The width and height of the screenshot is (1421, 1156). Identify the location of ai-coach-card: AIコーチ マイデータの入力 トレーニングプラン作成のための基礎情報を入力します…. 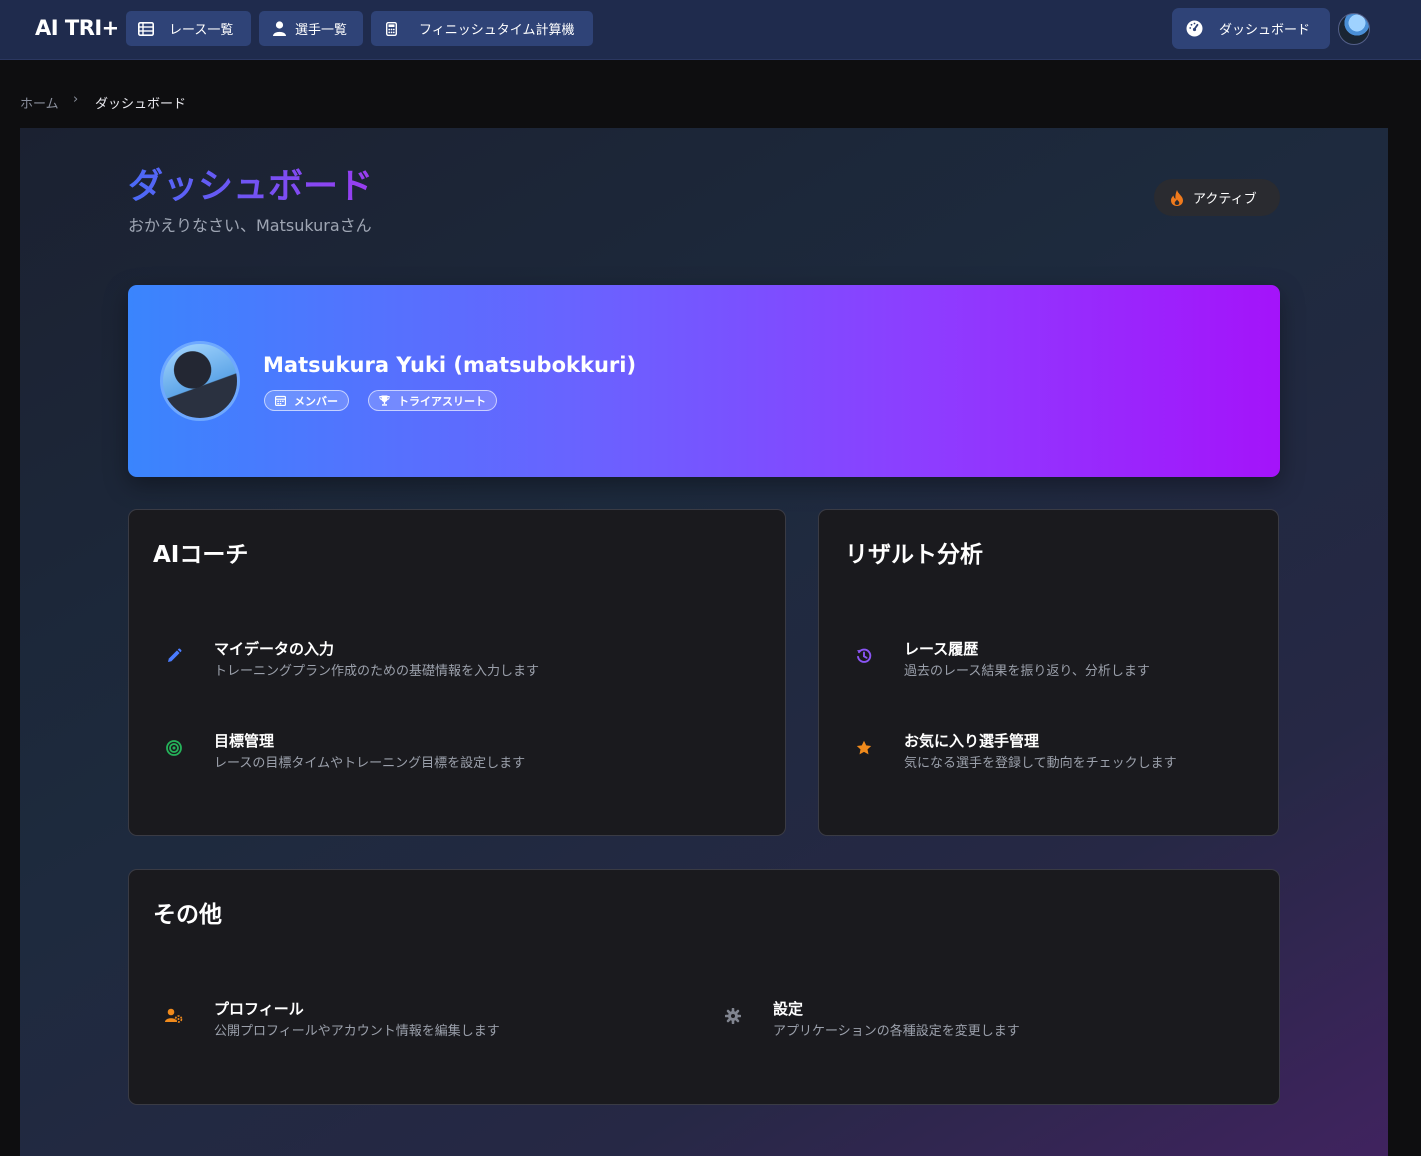
(457, 672).